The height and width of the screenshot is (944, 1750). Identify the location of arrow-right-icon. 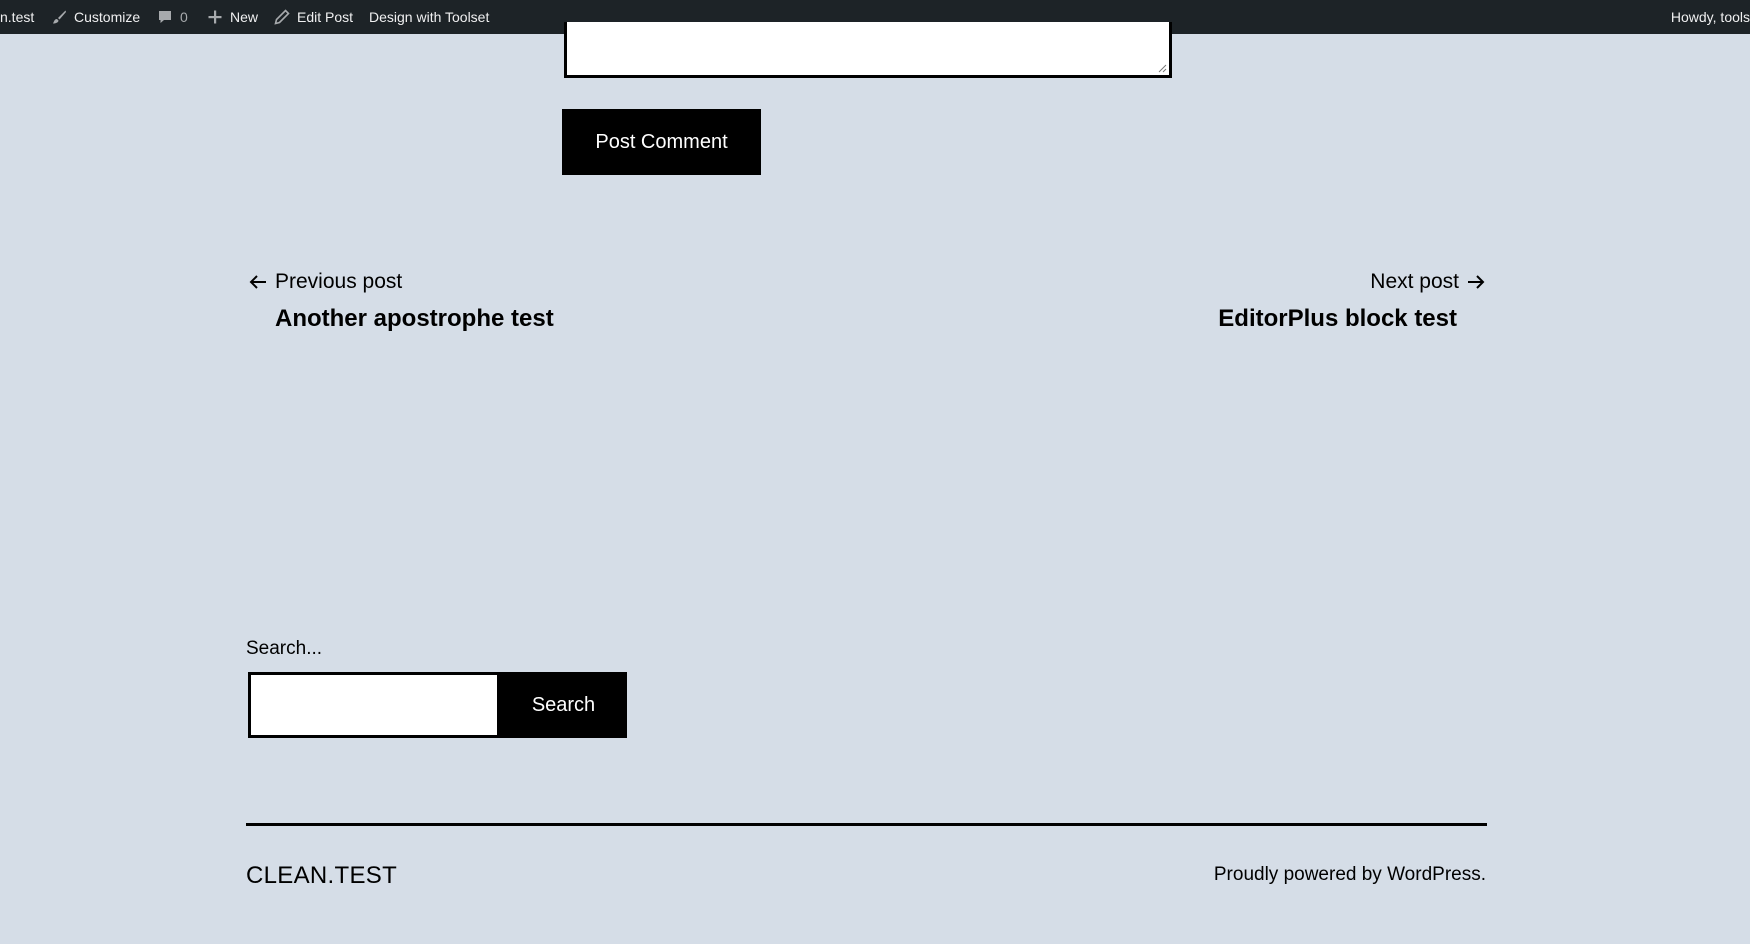
(1476, 282).